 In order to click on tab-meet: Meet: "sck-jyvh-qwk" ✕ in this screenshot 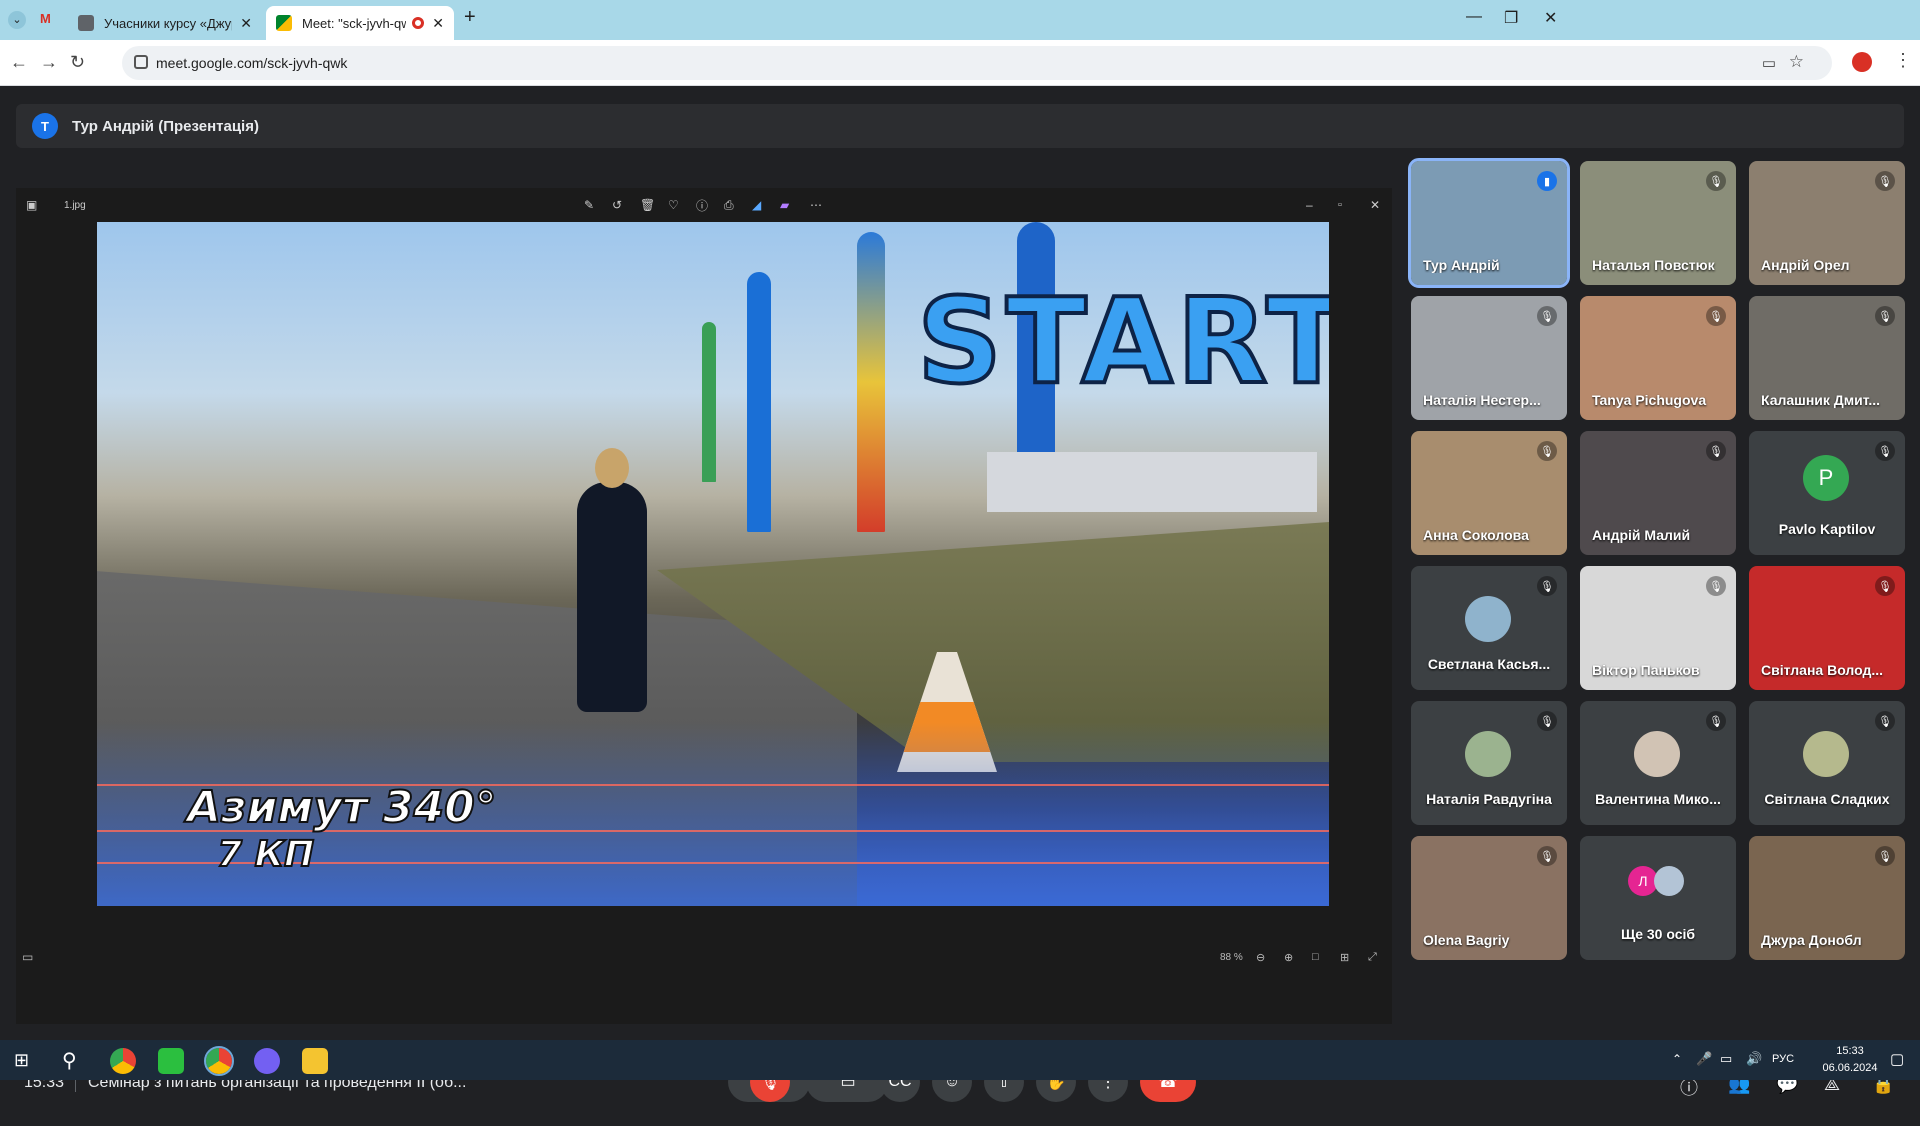, I will do `click(360, 23)`.